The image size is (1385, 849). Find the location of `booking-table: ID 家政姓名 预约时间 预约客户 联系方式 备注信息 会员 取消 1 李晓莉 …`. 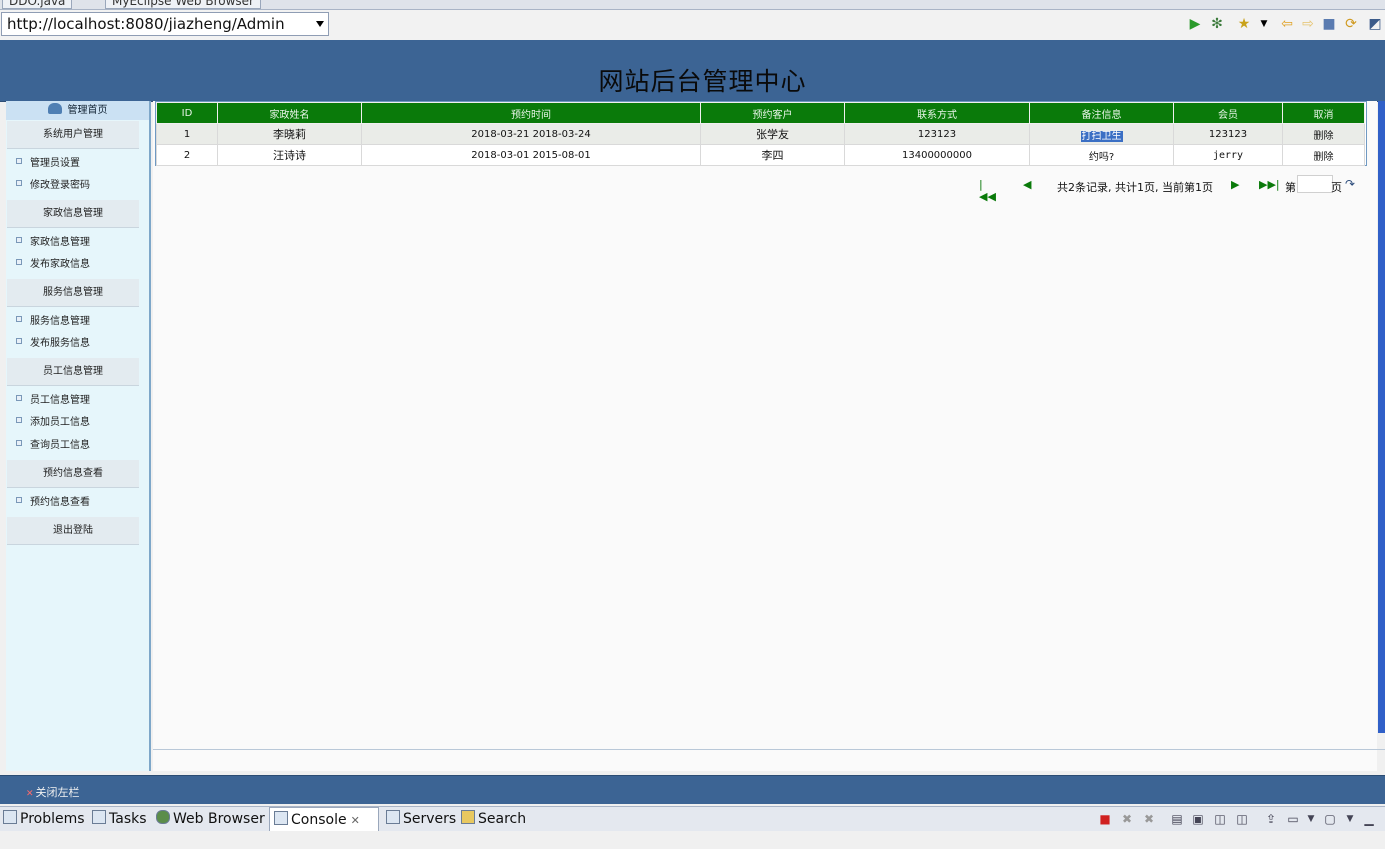

booking-table: ID 家政姓名 预约时间 预约客户 联系方式 备注信息 会员 取消 1 李晓莉 … is located at coordinates (760, 134).